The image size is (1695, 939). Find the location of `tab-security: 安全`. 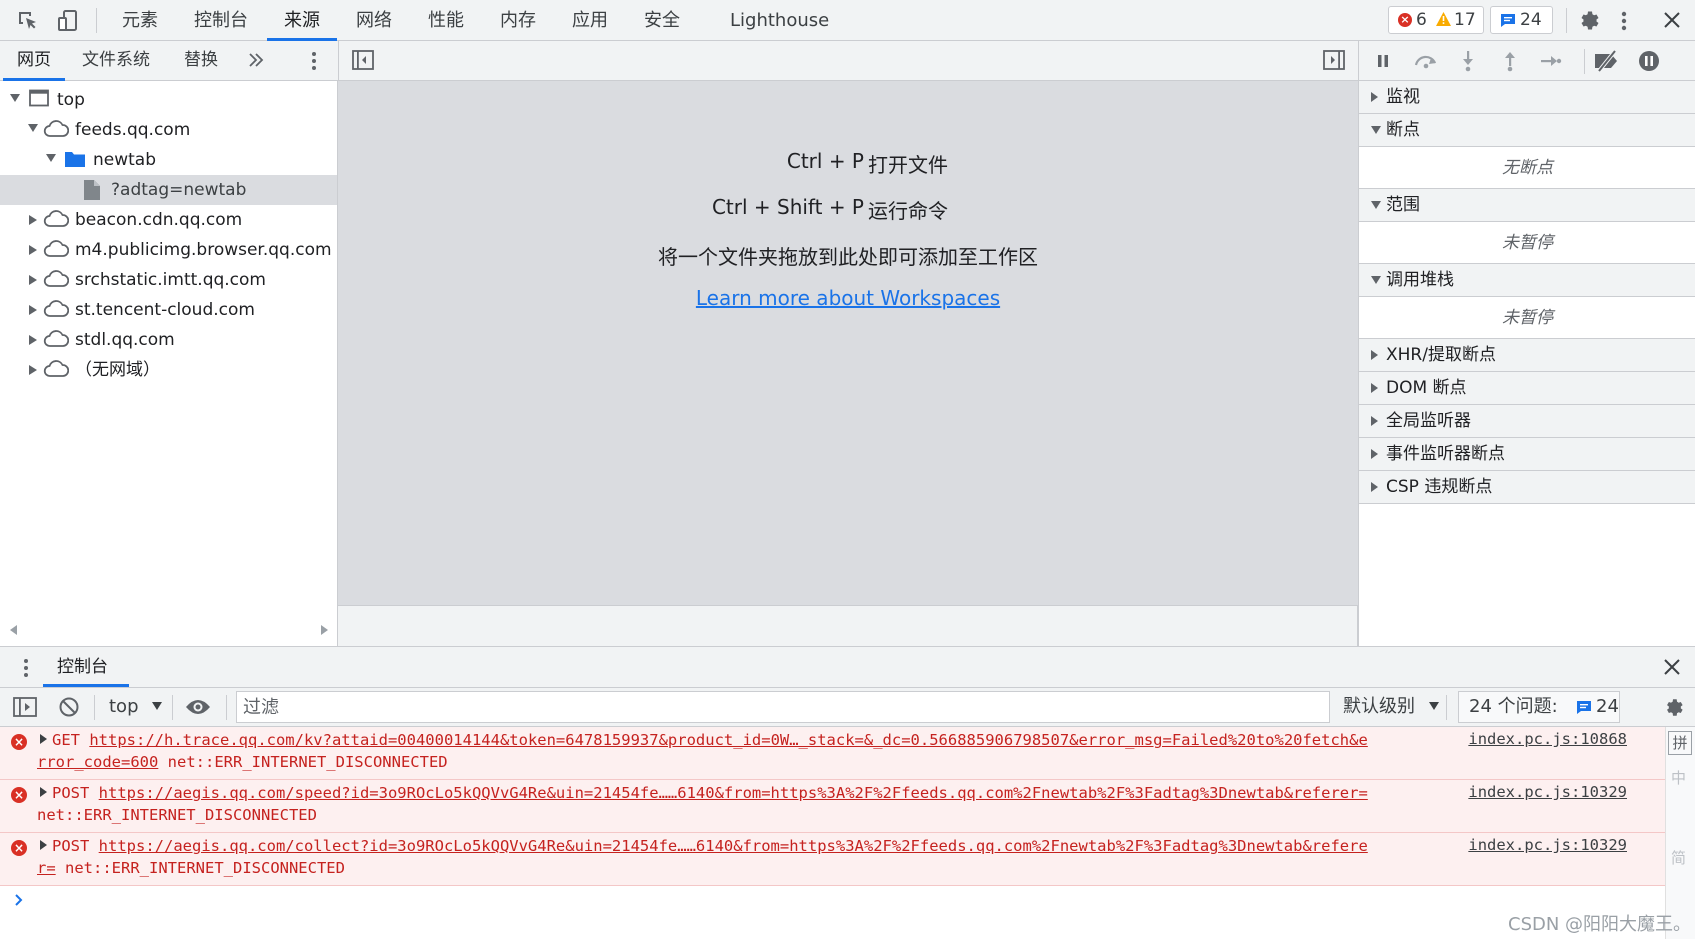

tab-security: 安全 is located at coordinates (662, 20).